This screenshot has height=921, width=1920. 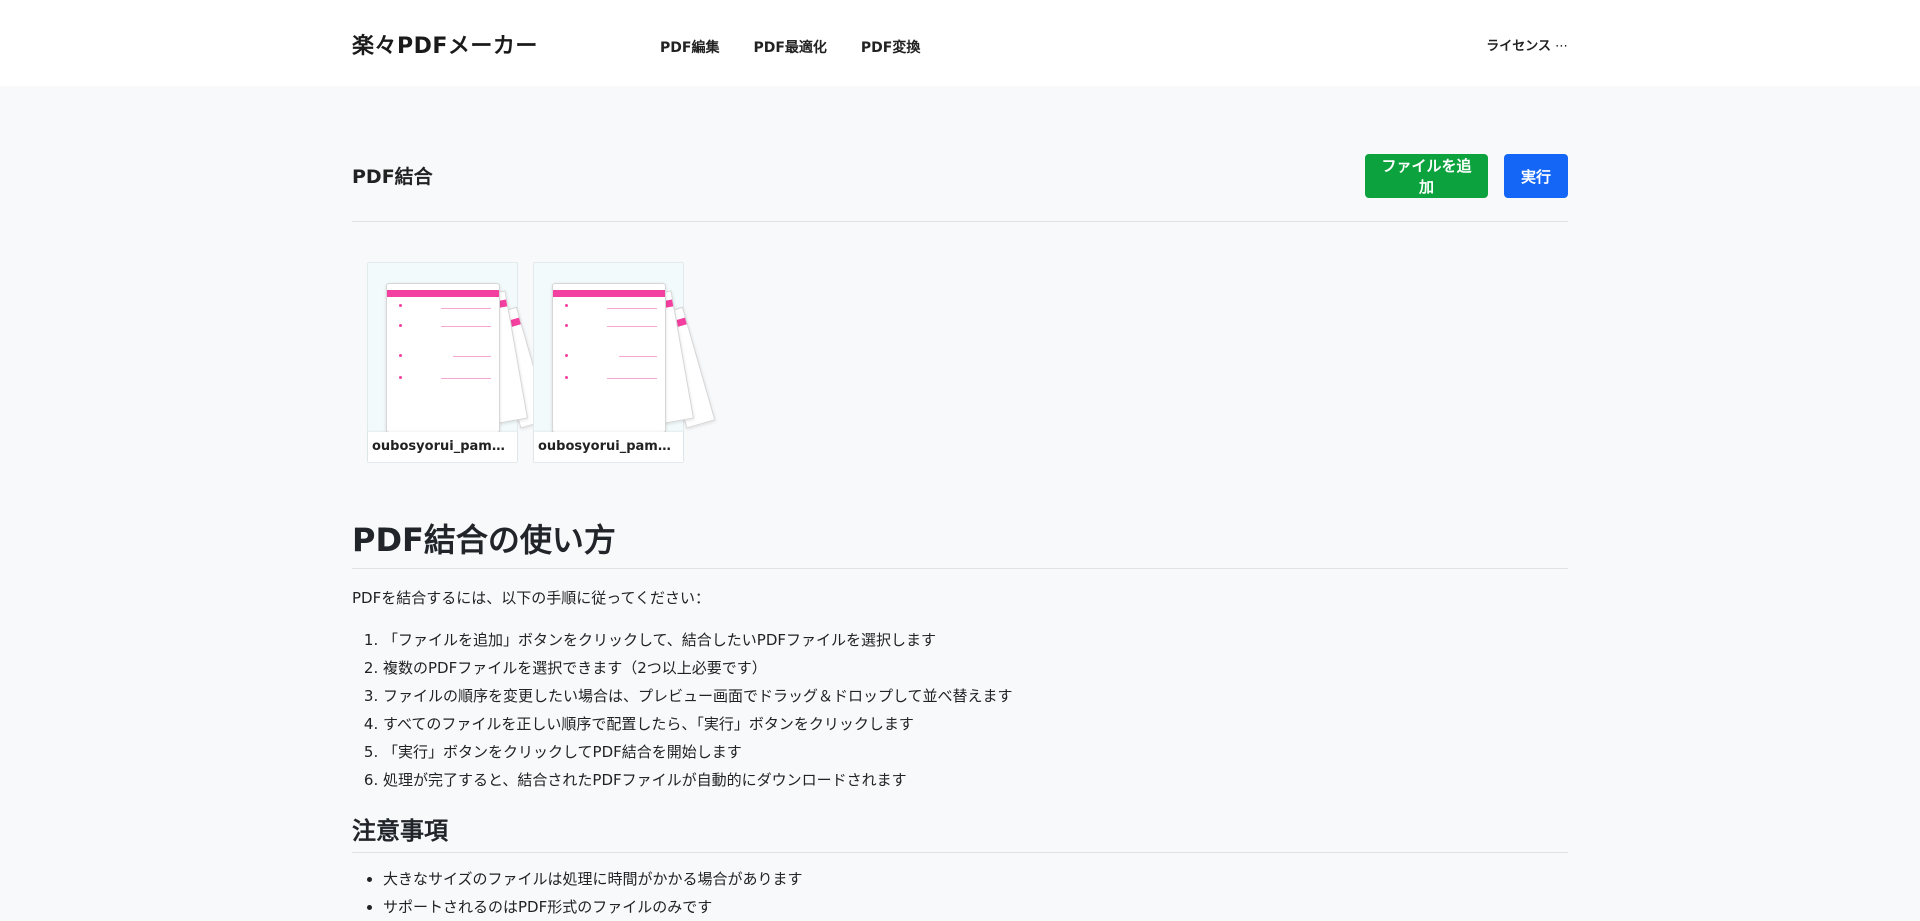 I want to click on howto-title: PDF結合の使い方, so click(x=960, y=543).